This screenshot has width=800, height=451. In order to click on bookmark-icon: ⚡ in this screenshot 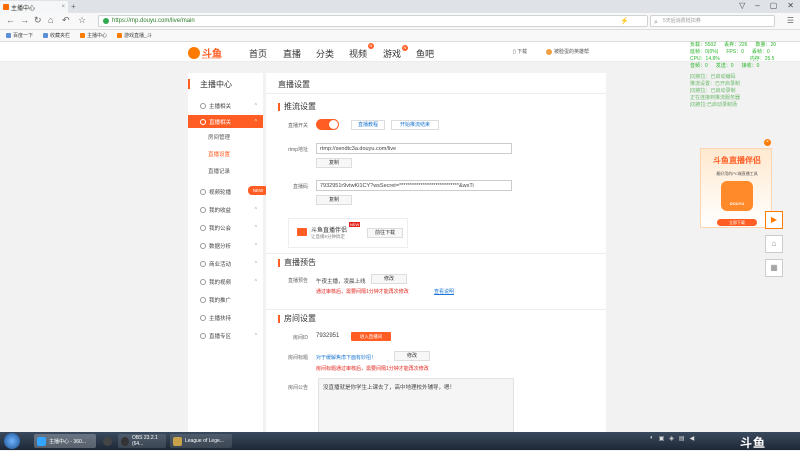, I will do `click(624, 21)`.